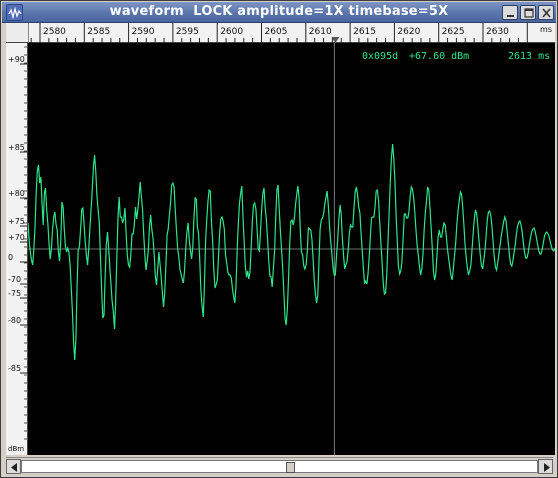 This screenshot has height=478, width=558. I want to click on amplitude-unit-label: dBm, so click(16, 449).